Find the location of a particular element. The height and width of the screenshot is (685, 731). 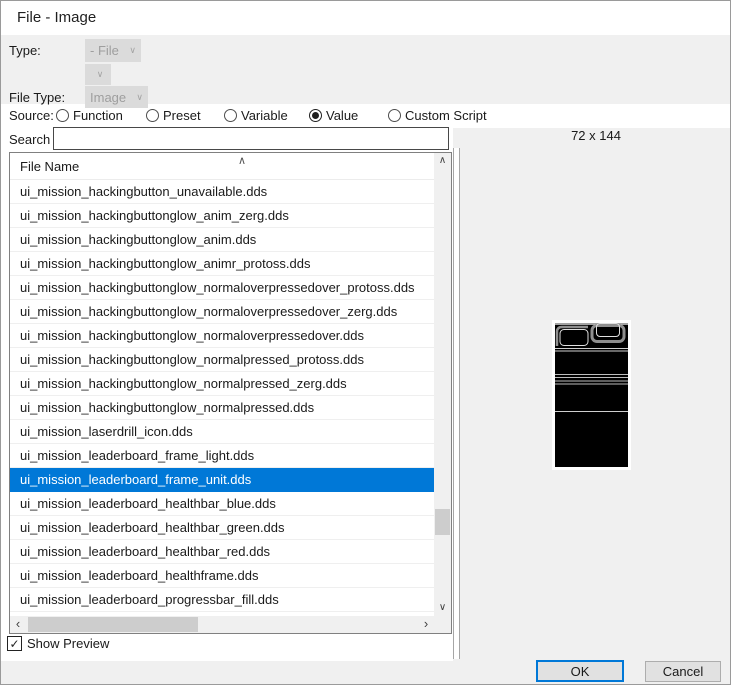

show-preview-checkbox: ✓ Show Preview is located at coordinates (58, 643).